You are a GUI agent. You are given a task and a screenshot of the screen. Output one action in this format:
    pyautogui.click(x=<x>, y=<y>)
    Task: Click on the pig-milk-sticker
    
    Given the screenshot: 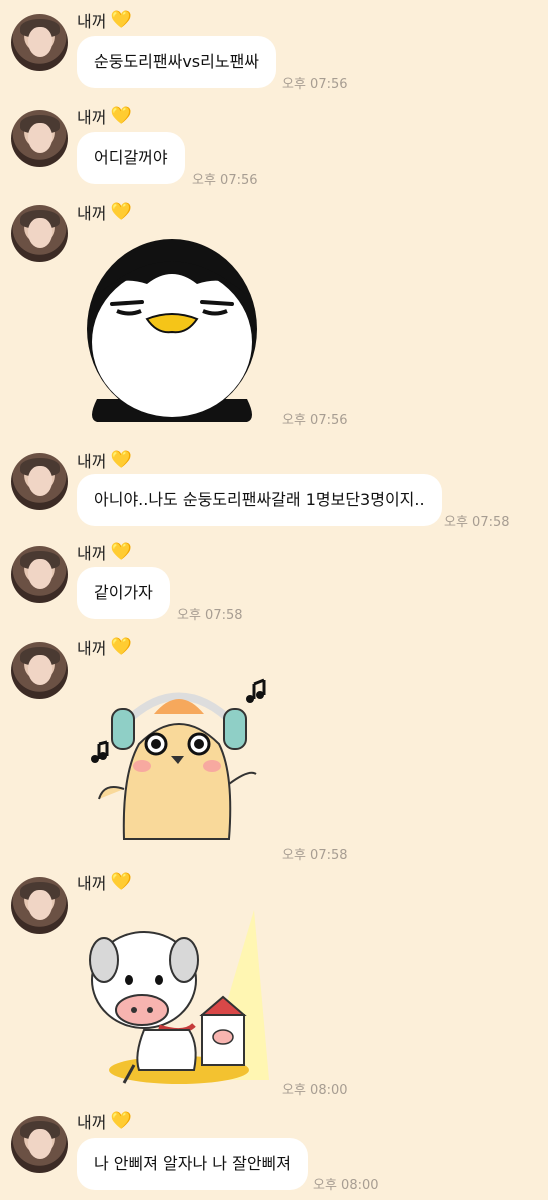 What is the action you would take?
    pyautogui.click(x=179, y=995)
    